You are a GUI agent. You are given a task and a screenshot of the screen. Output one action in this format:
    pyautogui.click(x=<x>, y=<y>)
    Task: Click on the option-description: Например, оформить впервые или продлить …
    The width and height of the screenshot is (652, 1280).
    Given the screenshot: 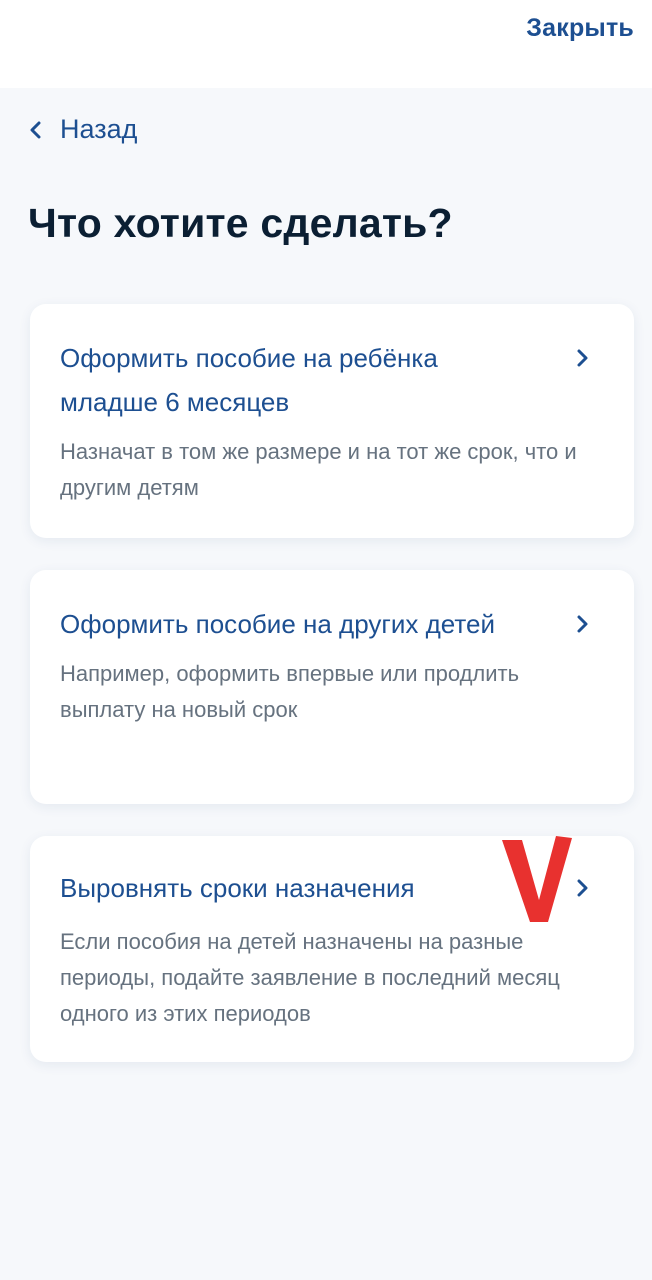 What is the action you would take?
    pyautogui.click(x=290, y=691)
    